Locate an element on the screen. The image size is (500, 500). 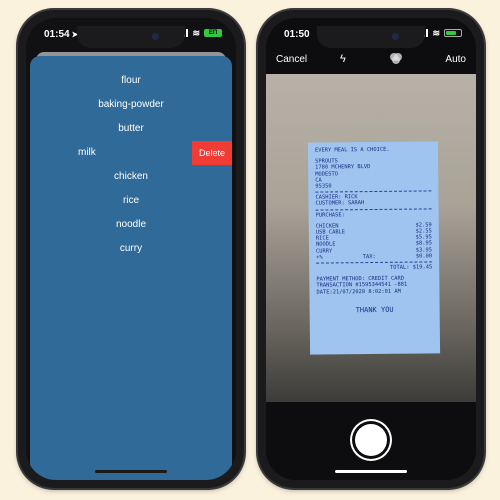
battery-icon: EΠ is located at coordinates (213, 33).